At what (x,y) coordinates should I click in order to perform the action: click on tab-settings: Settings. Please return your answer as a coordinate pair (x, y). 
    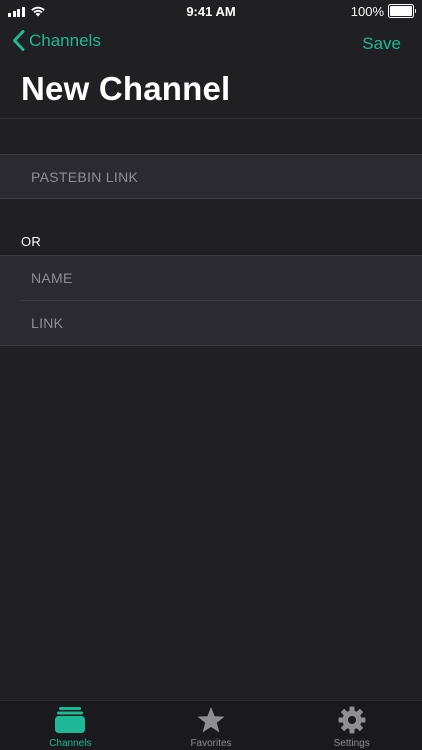
    Looking at the image, I should click on (351, 725).